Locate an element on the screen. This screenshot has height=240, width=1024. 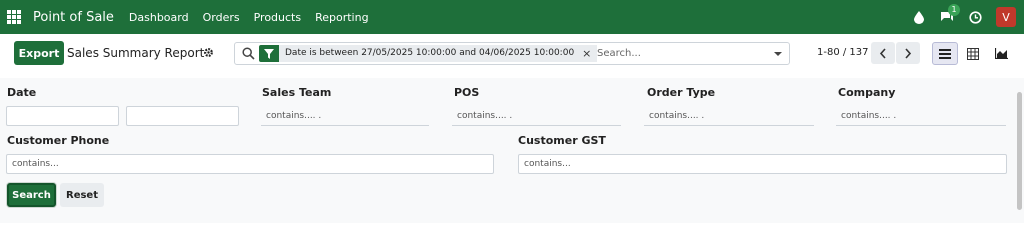
pager-value: 1-80 / 137 is located at coordinates (843, 52).